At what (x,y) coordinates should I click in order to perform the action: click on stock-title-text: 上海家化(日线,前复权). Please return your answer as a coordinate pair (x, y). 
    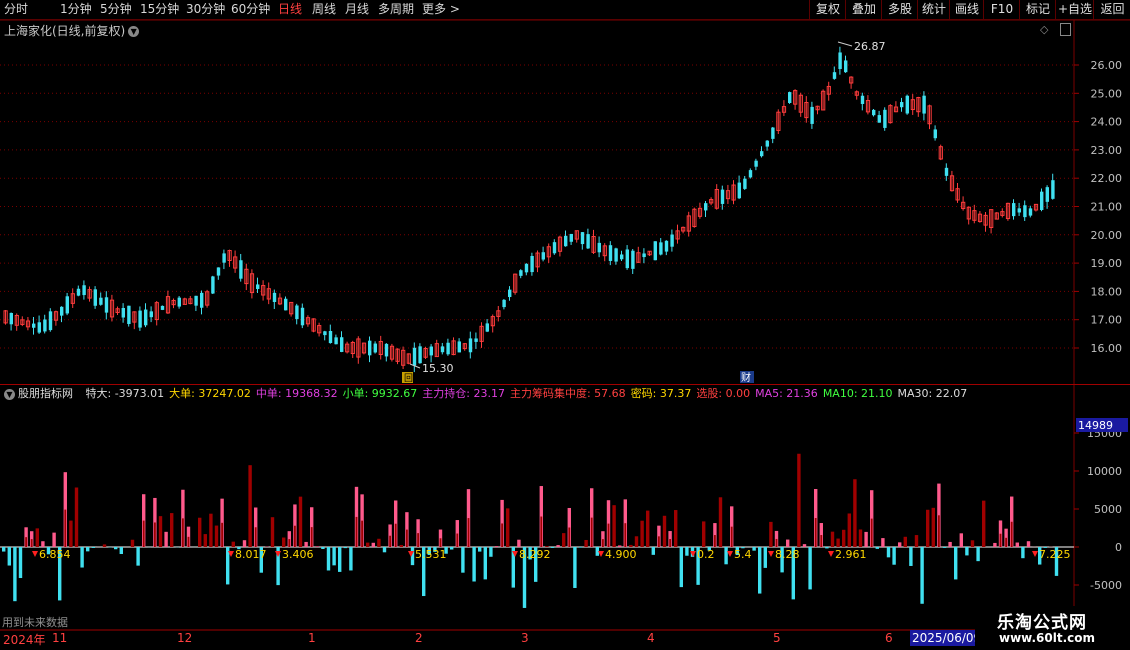
    Looking at the image, I should click on (65, 31).